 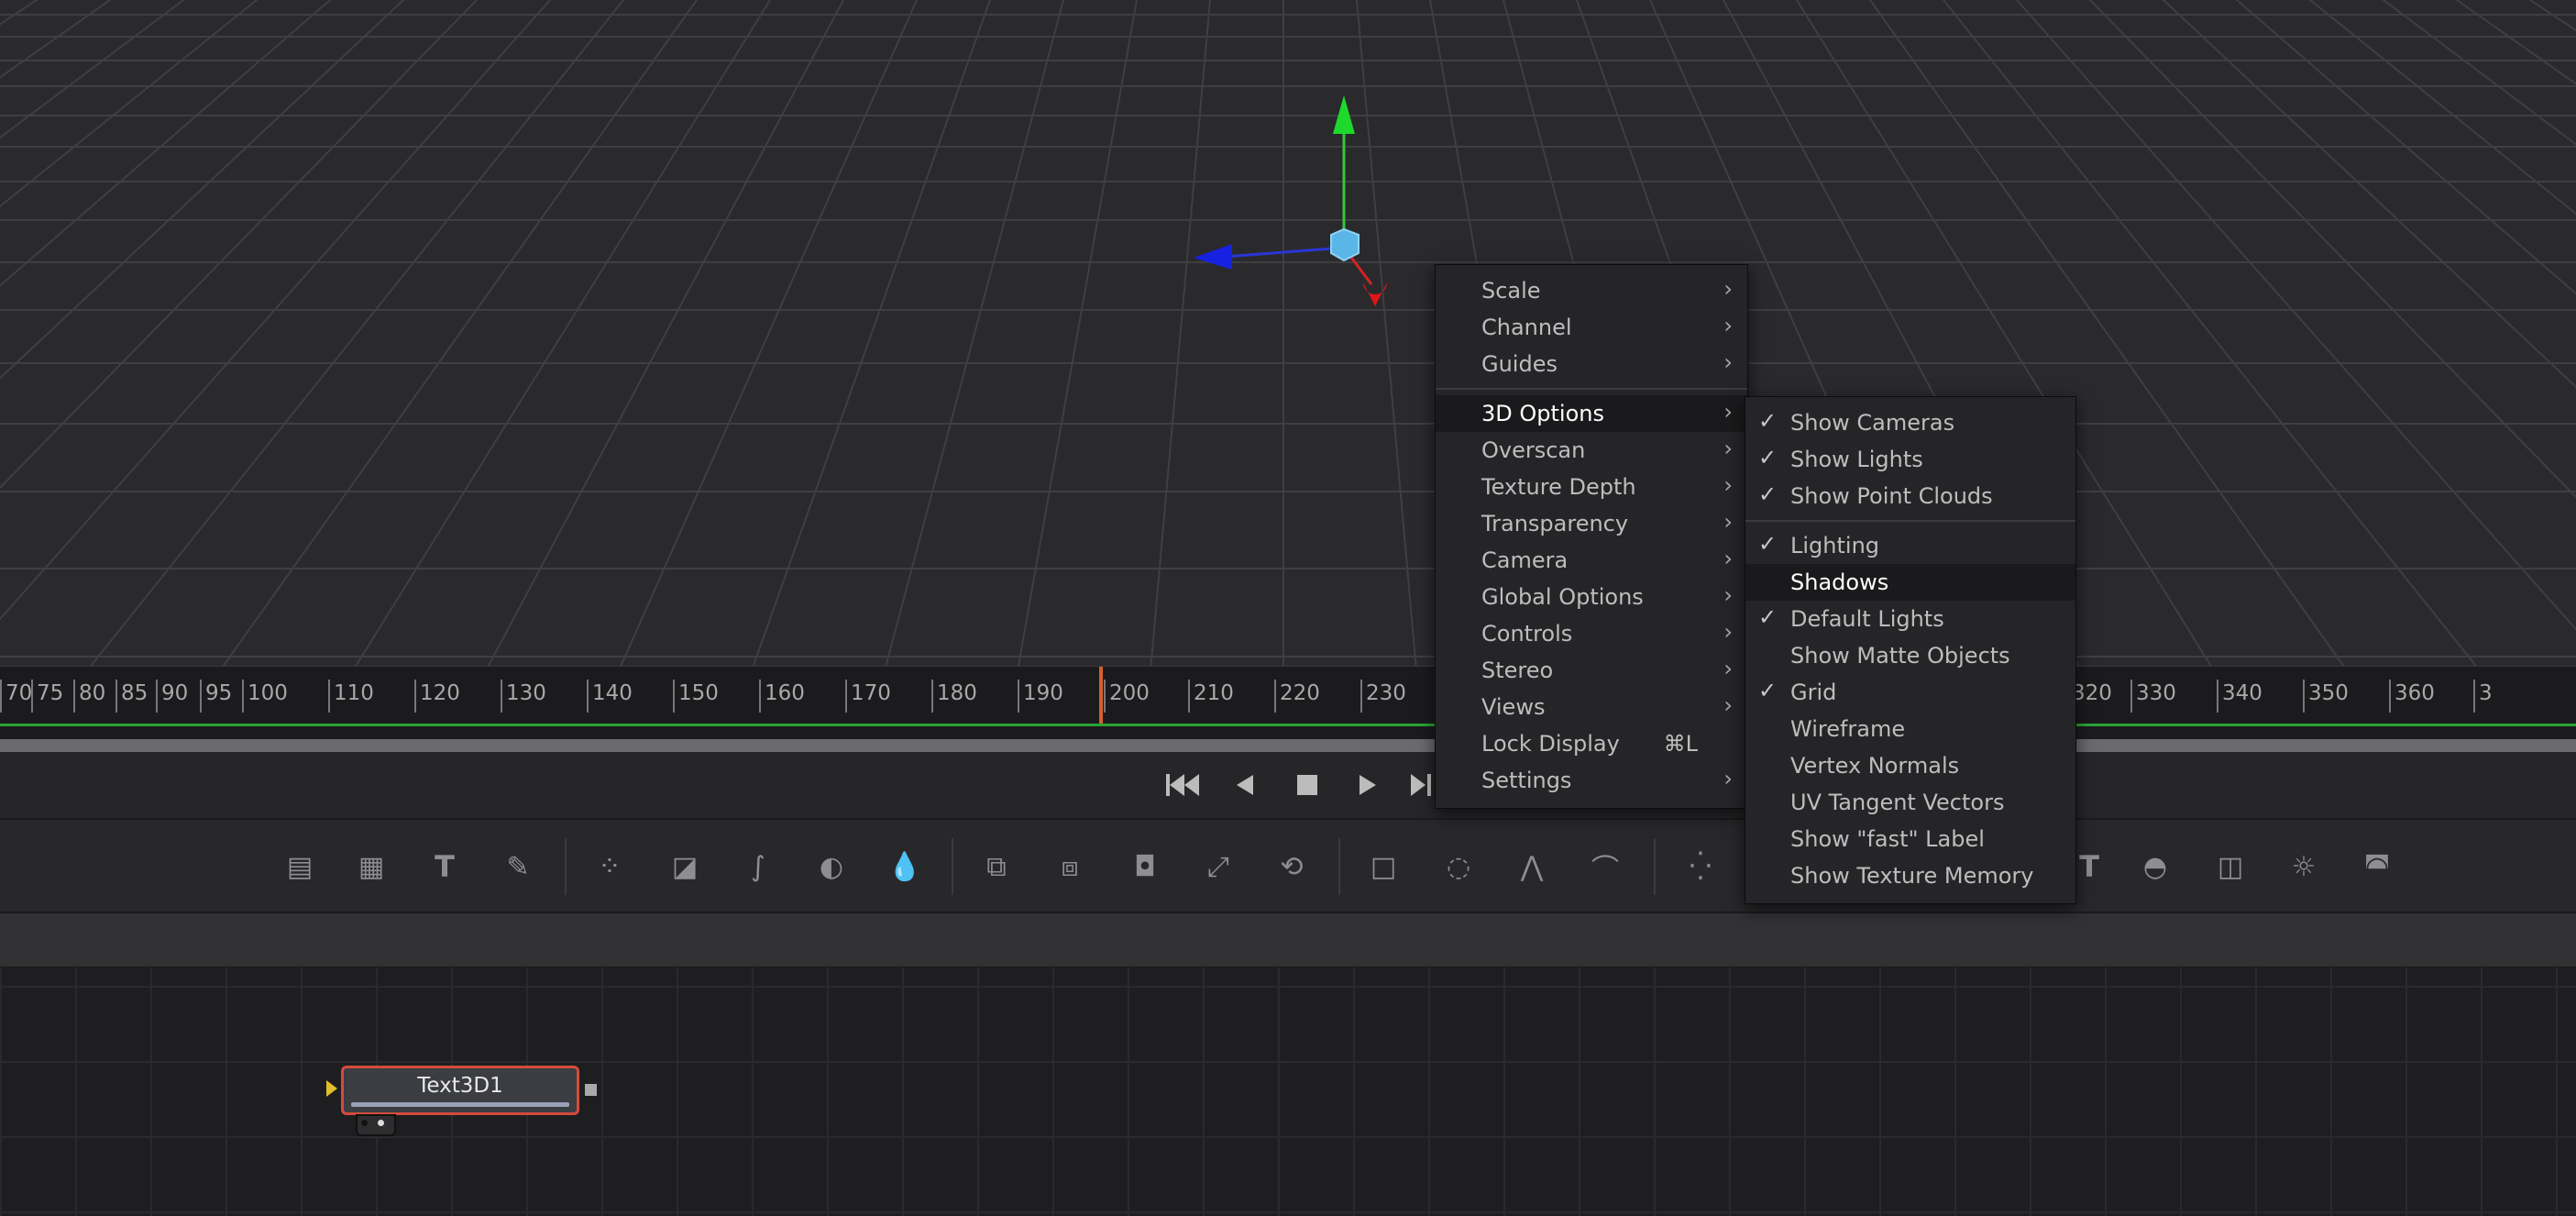 I want to click on menu-item-guides: Guides ›, so click(x=1591, y=364).